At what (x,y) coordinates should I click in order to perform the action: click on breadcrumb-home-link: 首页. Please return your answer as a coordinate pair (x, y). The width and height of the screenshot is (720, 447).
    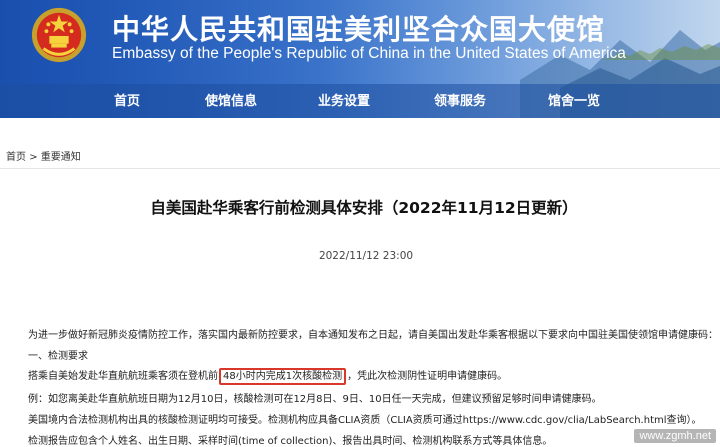
    Looking at the image, I should click on (16, 157).